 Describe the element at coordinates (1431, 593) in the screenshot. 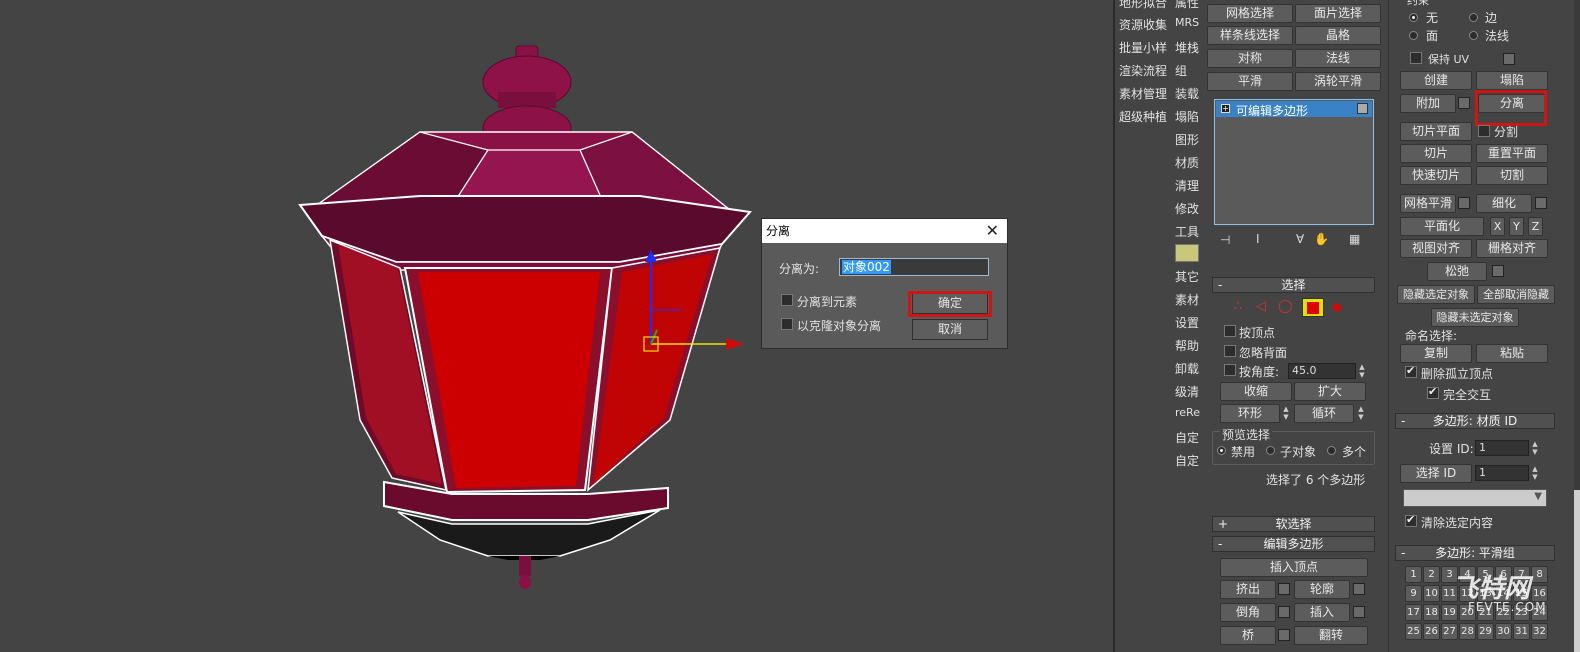

I see `smoothing-group-button: 10` at that location.